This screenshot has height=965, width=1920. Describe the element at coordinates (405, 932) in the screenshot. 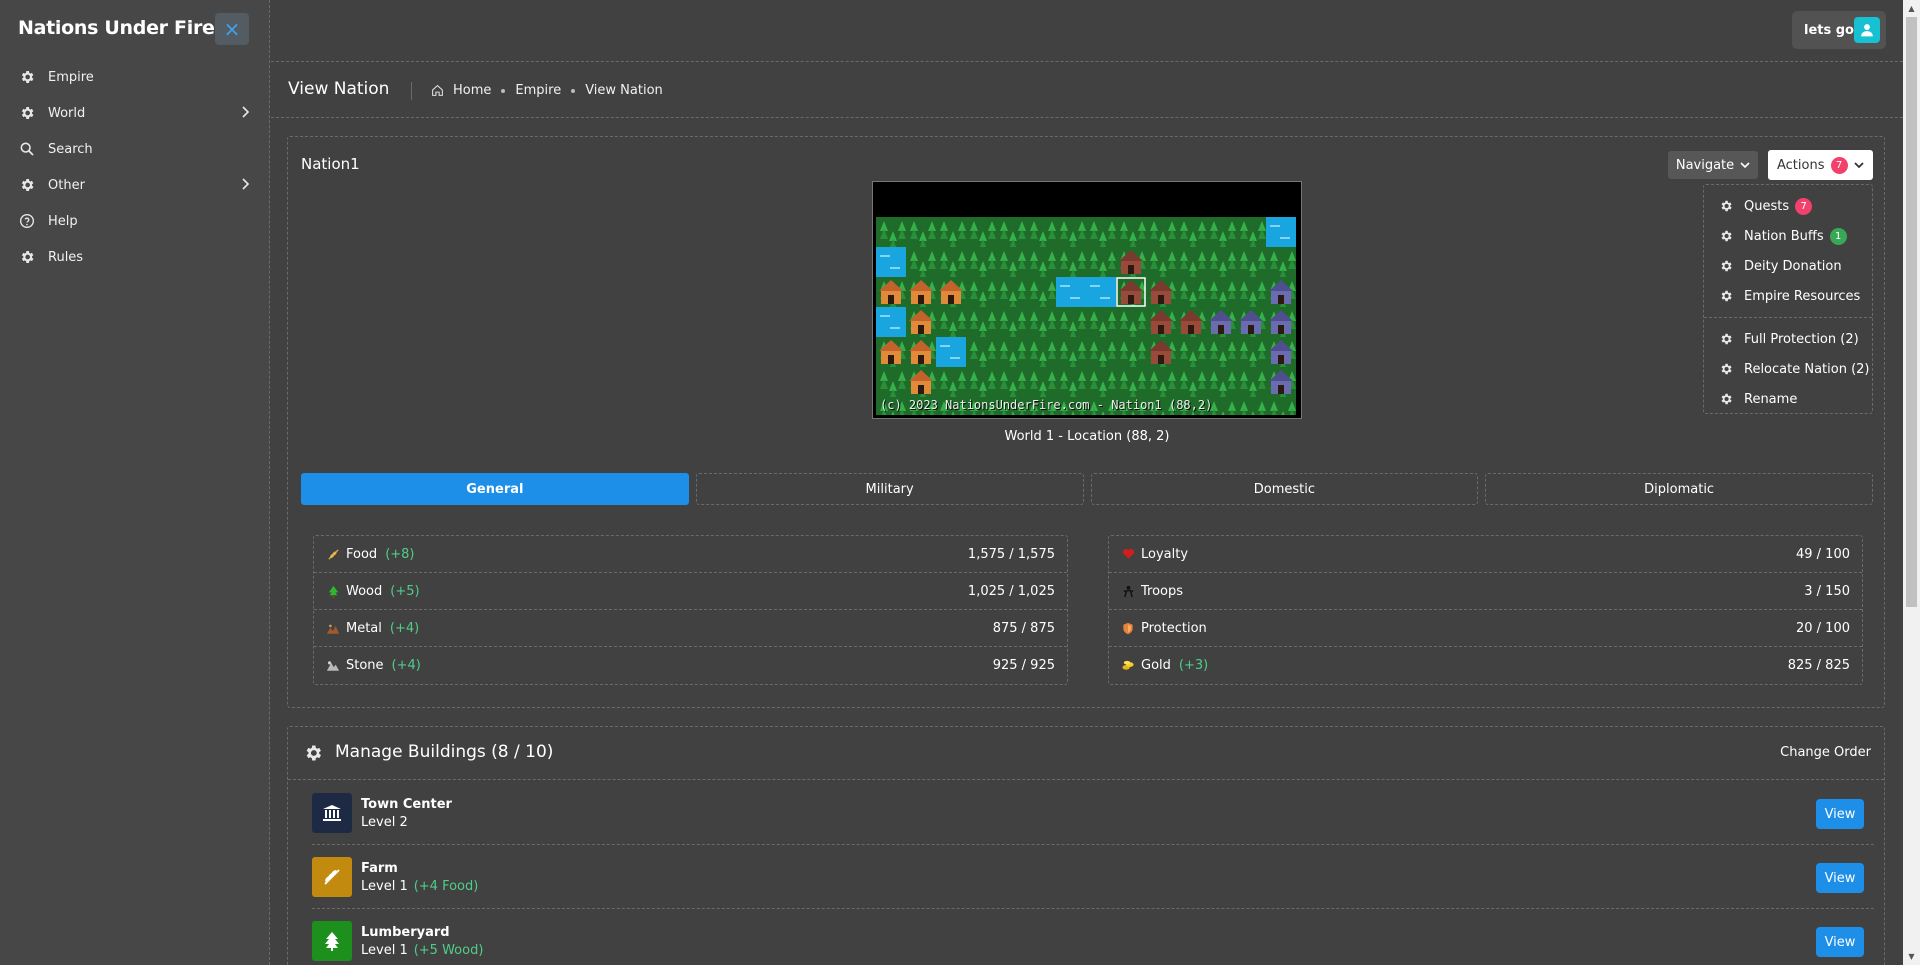

I see `building-name: Lumberyard` at that location.